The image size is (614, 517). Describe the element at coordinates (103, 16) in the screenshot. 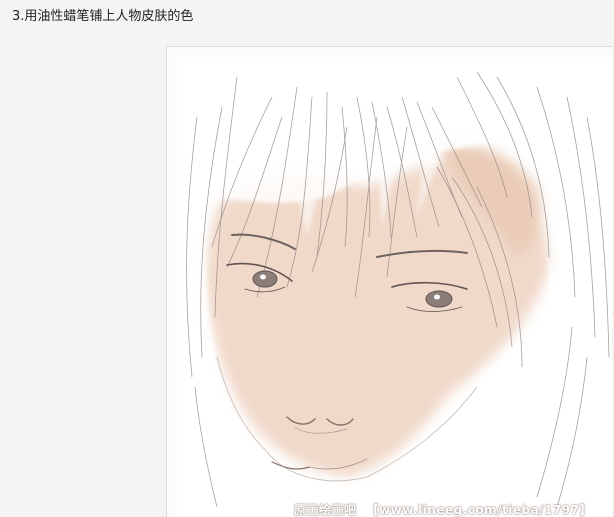

I see `step-title: 3.用油性蜡笔铺上人物皮肤的色` at that location.